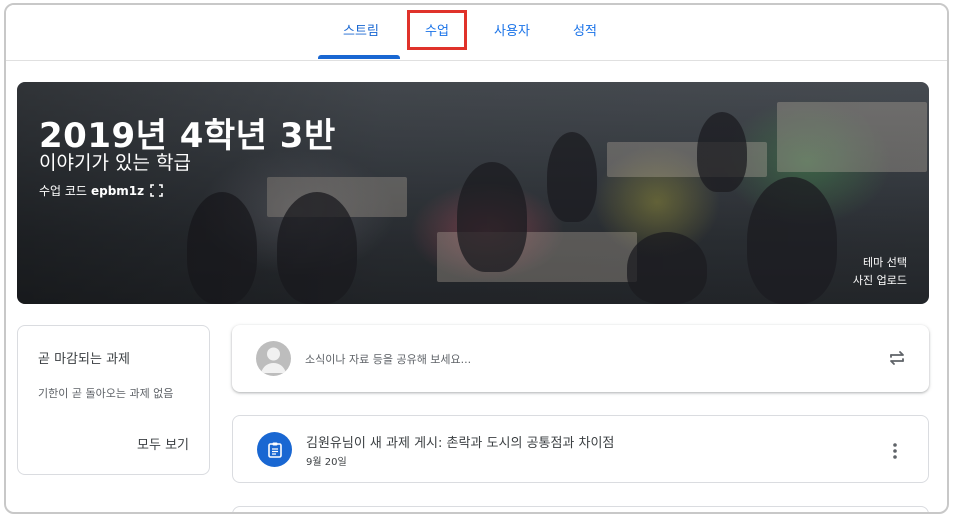 The width and height of the screenshot is (953, 517). What do you see at coordinates (106, 393) in the screenshot?
I see `upcoming-description: 기한이 곧 돌아오는 과제 없음` at bounding box center [106, 393].